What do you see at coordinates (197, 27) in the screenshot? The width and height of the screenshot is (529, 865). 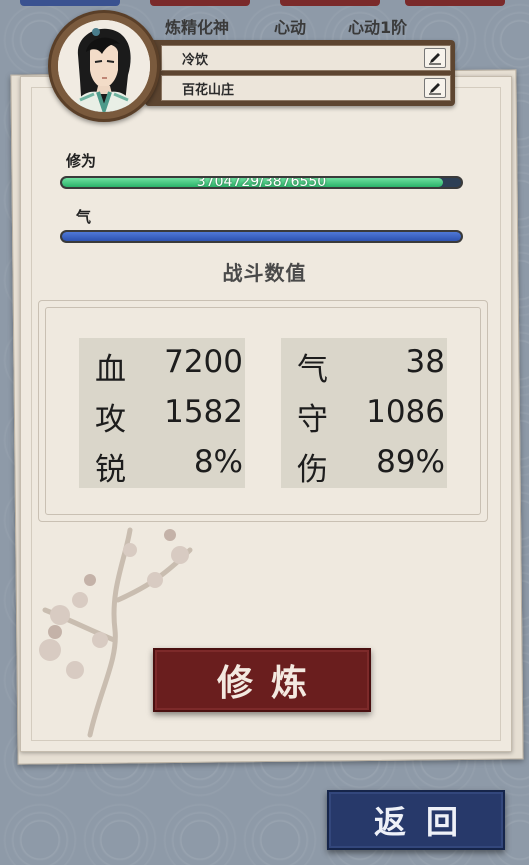 I see `stage-tab-label: 炼精化神` at bounding box center [197, 27].